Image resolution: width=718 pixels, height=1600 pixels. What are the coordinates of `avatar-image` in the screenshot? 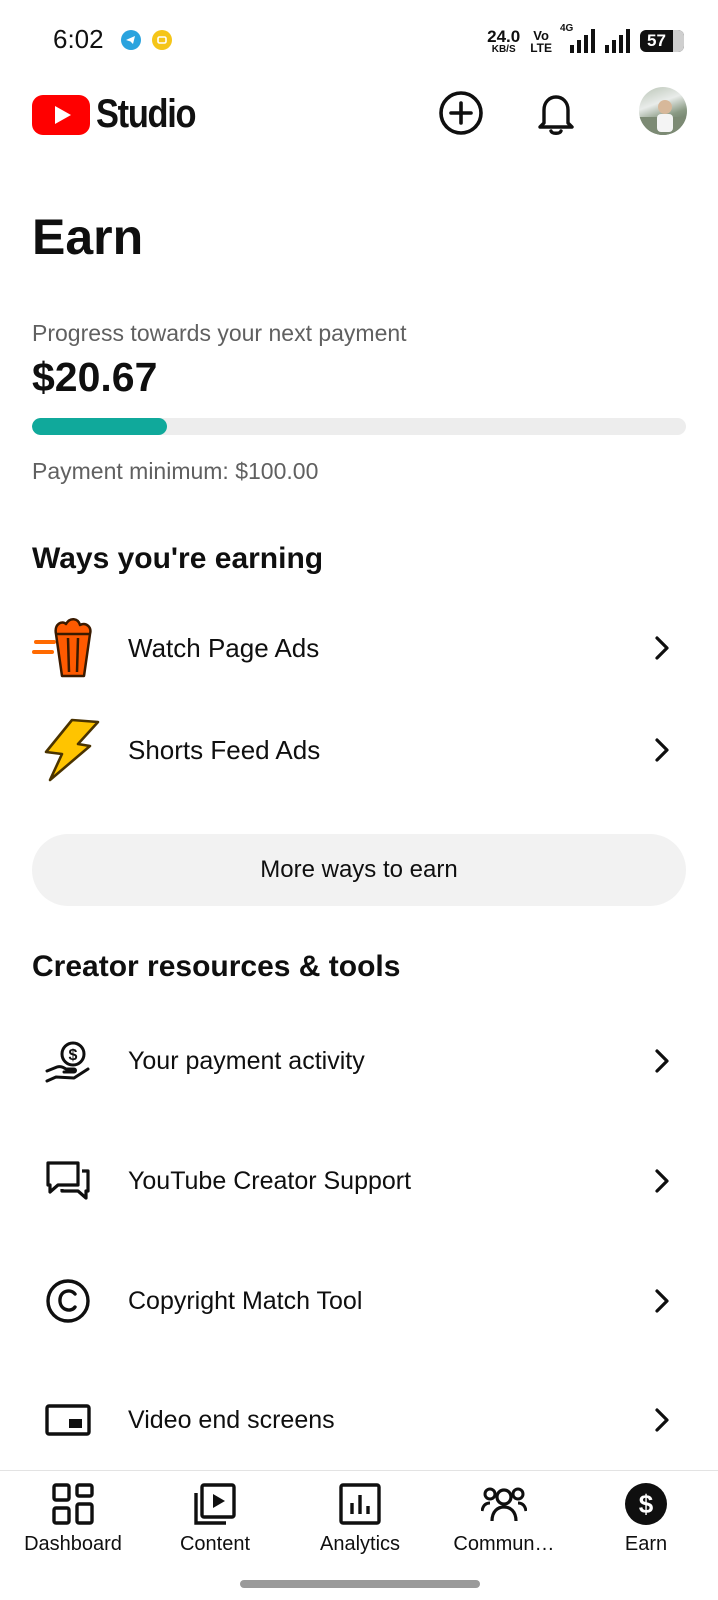 It's located at (663, 117).